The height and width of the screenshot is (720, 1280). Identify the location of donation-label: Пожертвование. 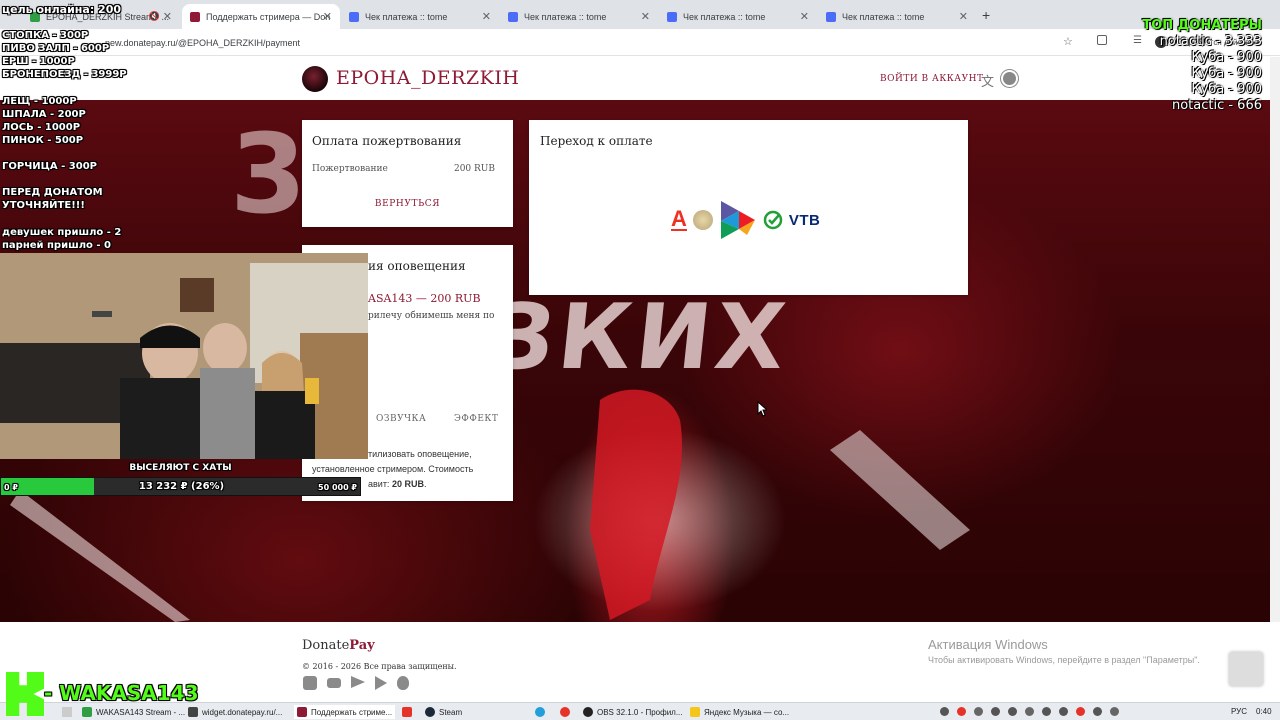
(350, 169).